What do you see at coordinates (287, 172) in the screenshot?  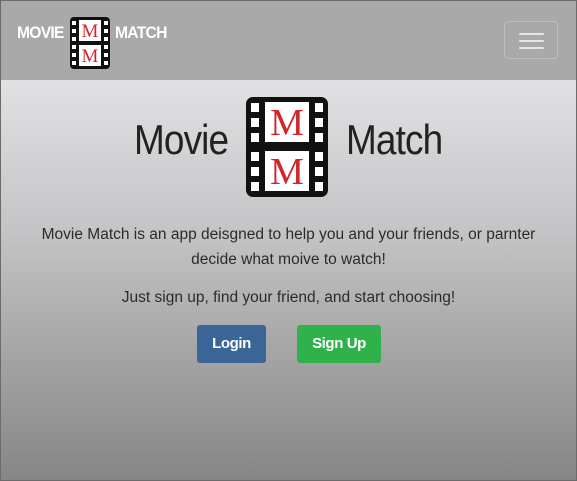 I see `hero-logo-letter-bottom: M` at bounding box center [287, 172].